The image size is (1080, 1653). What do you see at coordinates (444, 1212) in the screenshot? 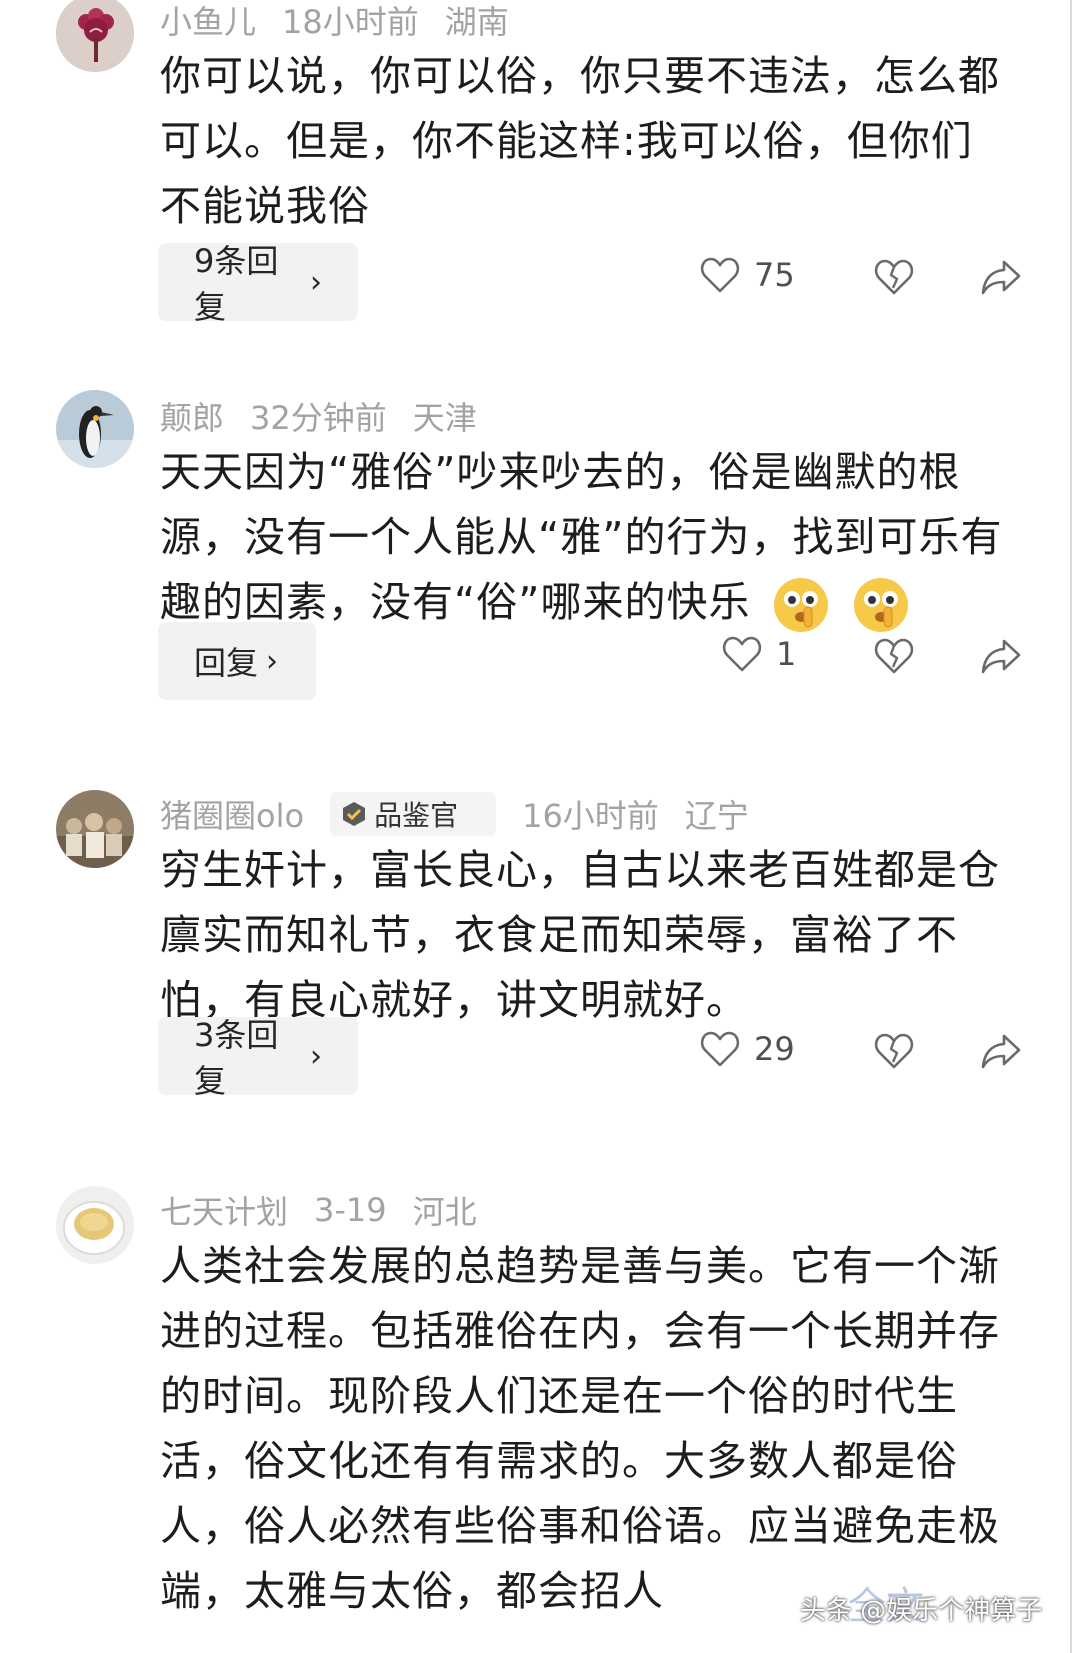
I see `location: 河北` at bounding box center [444, 1212].